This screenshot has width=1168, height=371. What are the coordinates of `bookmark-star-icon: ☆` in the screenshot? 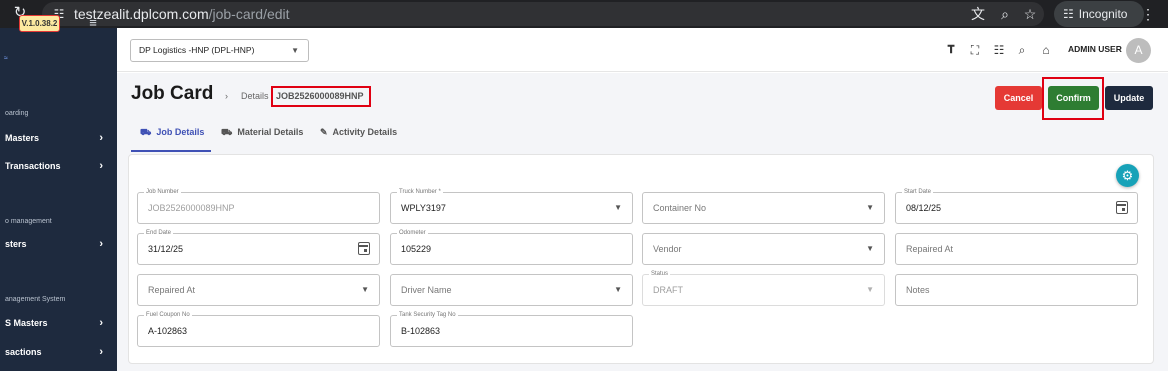 It's located at (1030, 14).